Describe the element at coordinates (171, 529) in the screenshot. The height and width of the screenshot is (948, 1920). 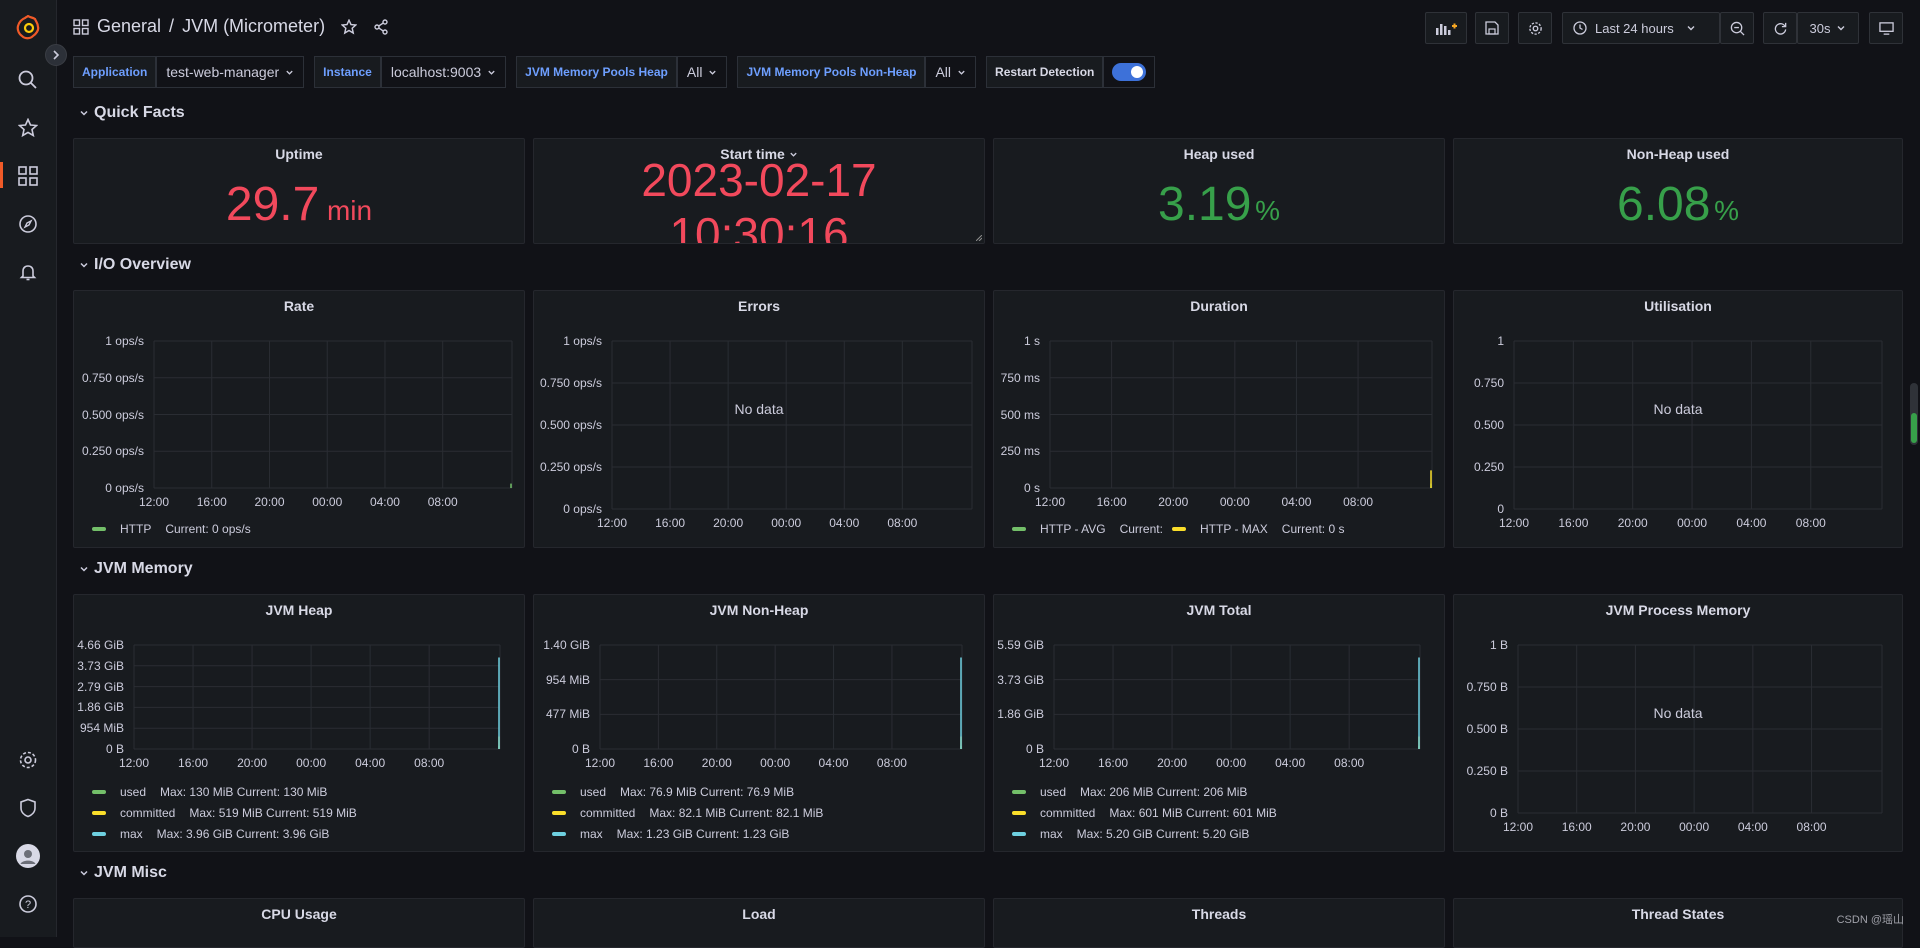
I see `legend-item: HTTPCurrent: 0 ops/s` at that location.